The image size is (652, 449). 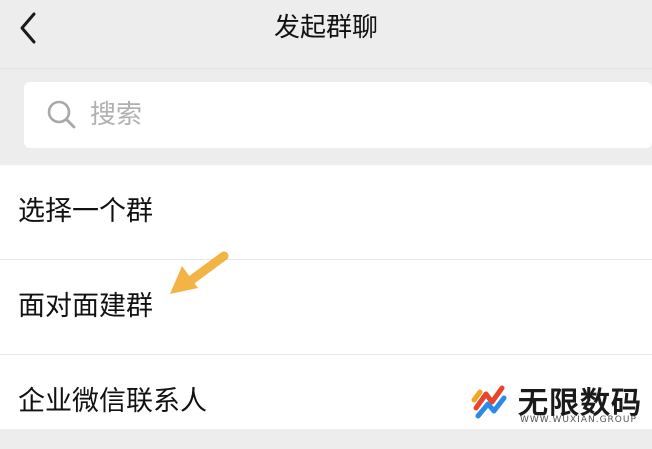 I want to click on watermark: 无限数码 WWW.WUXIAN.GROUP, so click(x=557, y=400).